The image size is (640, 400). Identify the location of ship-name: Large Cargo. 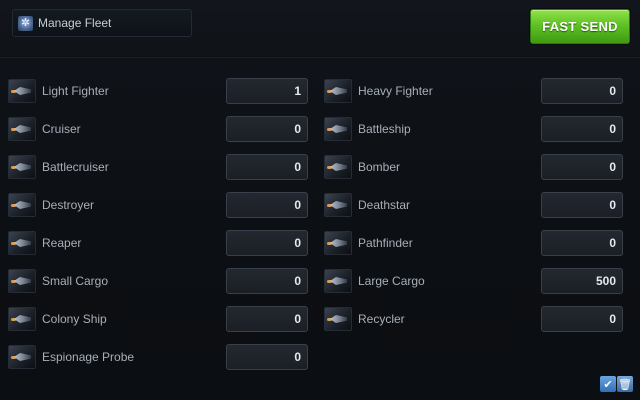
(391, 281).